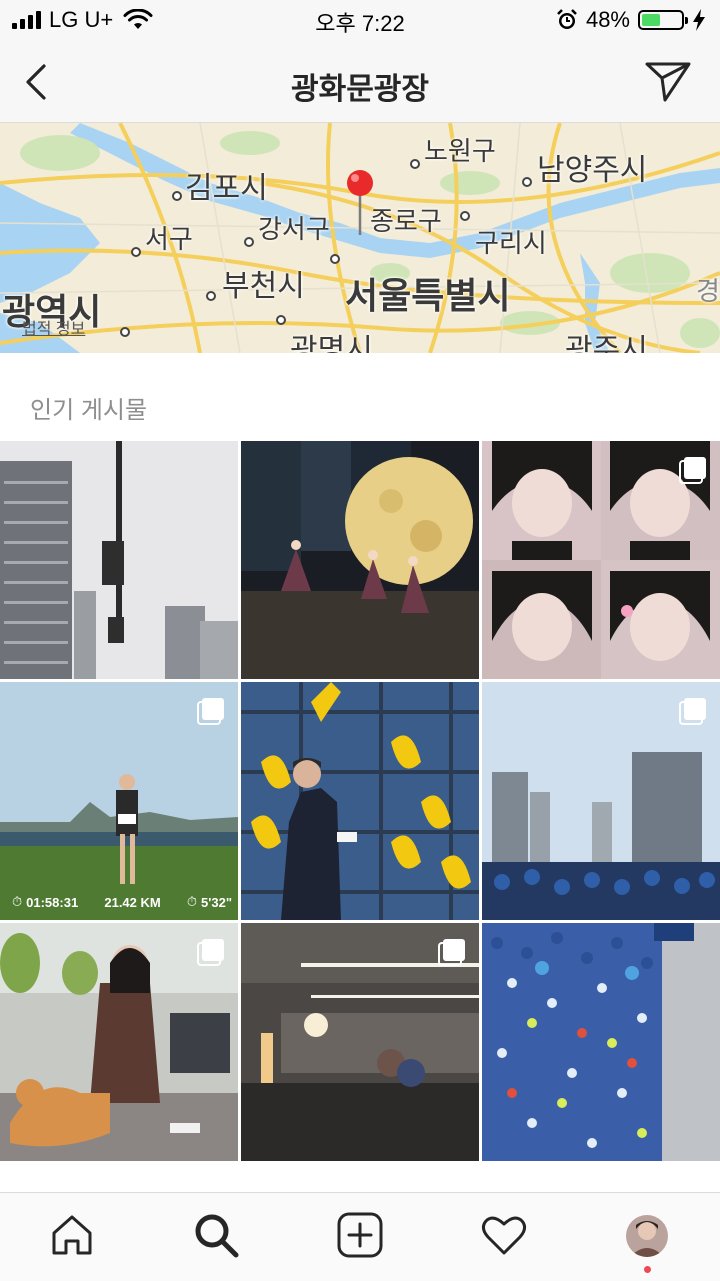 The height and width of the screenshot is (1281, 720). What do you see at coordinates (428, 295) in the screenshot?
I see `map-label: 서울특별시` at bounding box center [428, 295].